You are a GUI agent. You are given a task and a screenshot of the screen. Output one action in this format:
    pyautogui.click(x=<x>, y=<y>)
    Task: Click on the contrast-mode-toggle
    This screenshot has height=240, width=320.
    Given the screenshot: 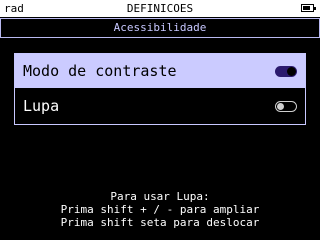 What is the action you would take?
    pyautogui.click(x=286, y=71)
    